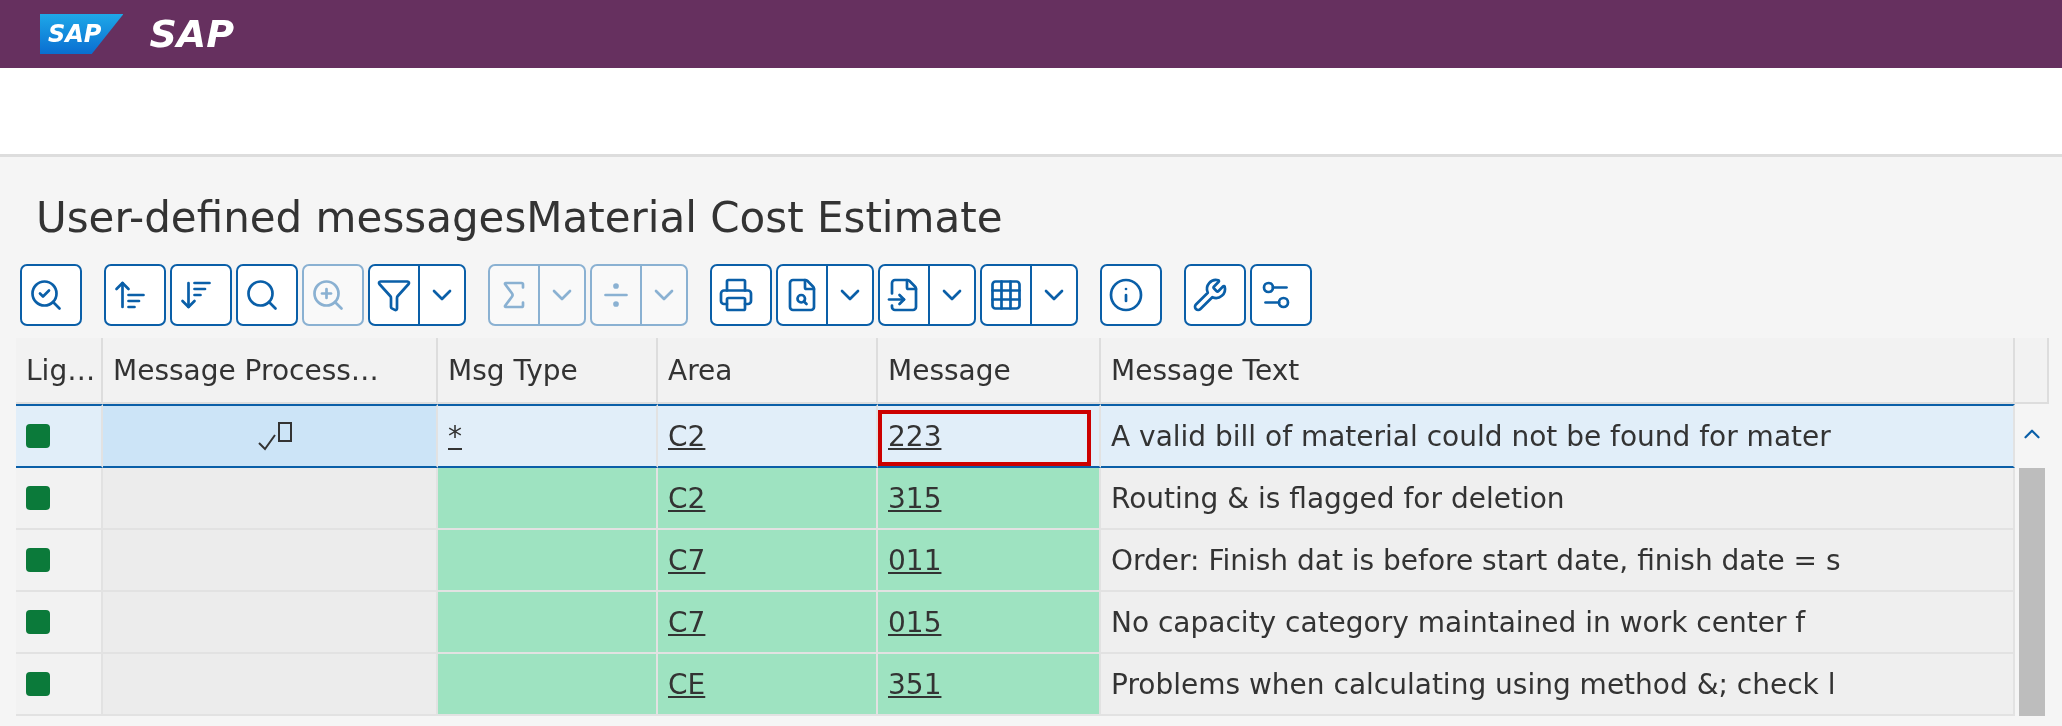 The image size is (2062, 726). What do you see at coordinates (548, 371) in the screenshot?
I see `column-header: Msg Type` at bounding box center [548, 371].